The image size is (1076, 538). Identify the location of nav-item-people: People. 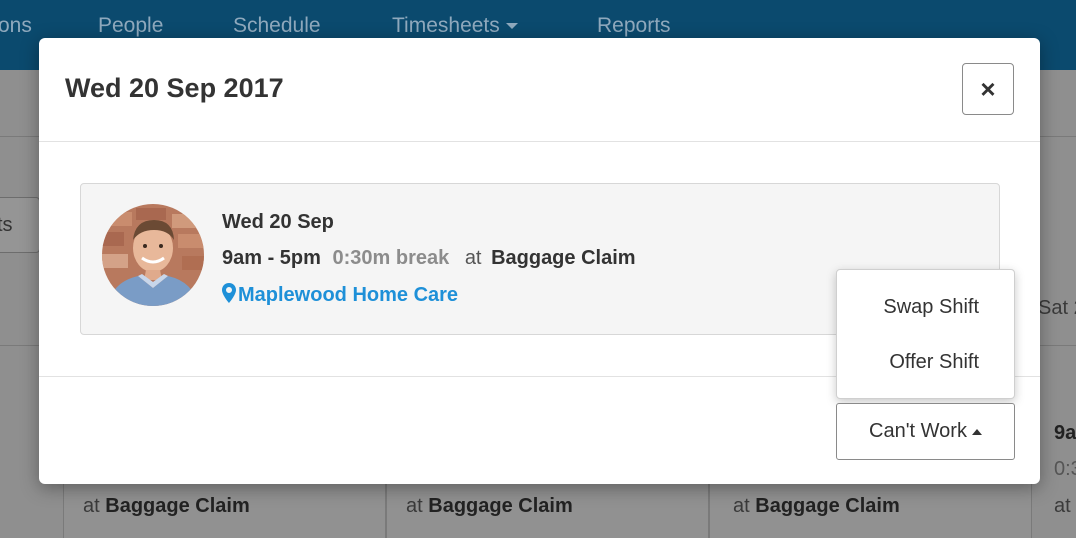
(130, 26).